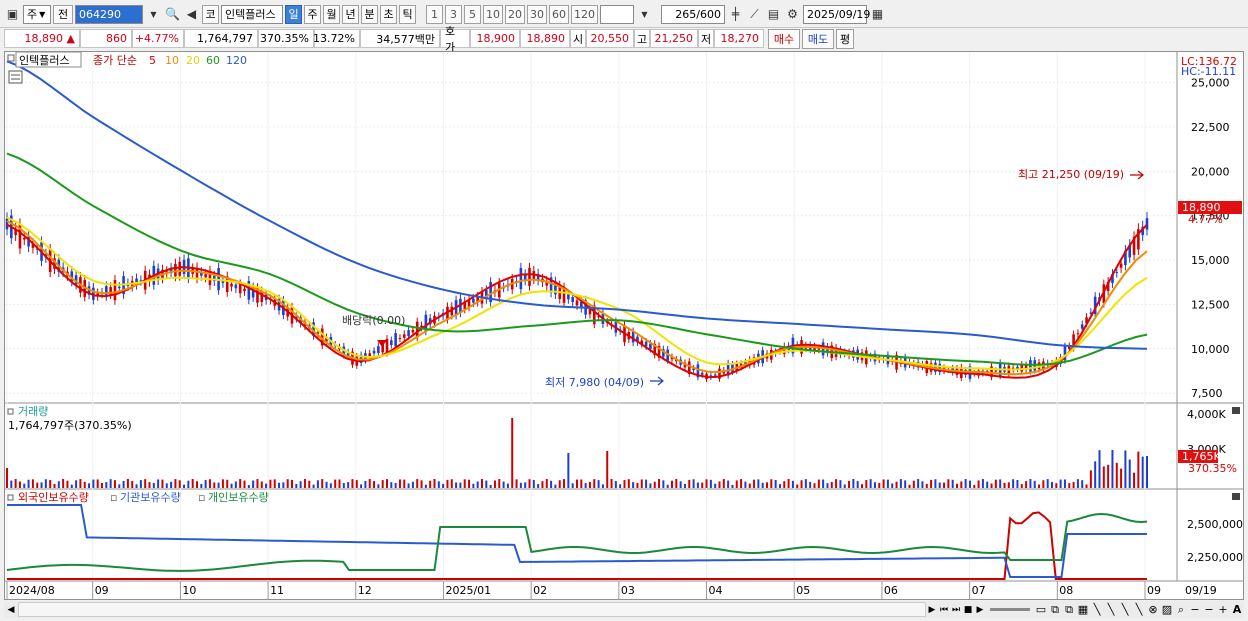 The width and height of the screenshot is (1248, 621). I want to click on box-icon: ▭, so click(1041, 609).